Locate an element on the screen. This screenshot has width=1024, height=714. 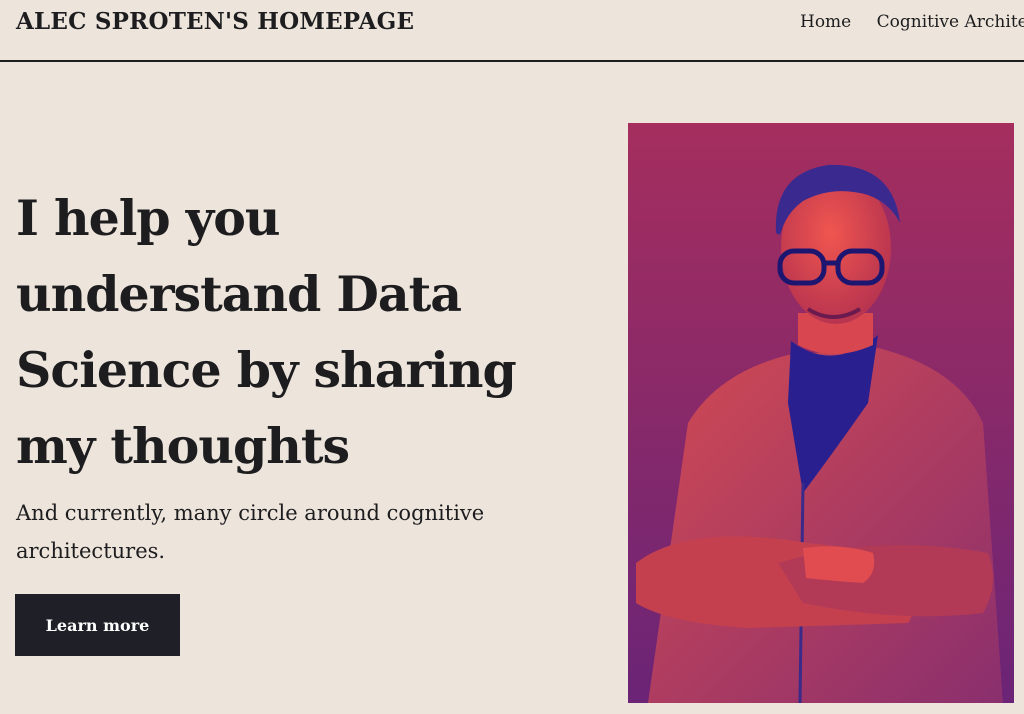
main-nav: Home Cognitive Architectures is located at coordinates (912, 22).